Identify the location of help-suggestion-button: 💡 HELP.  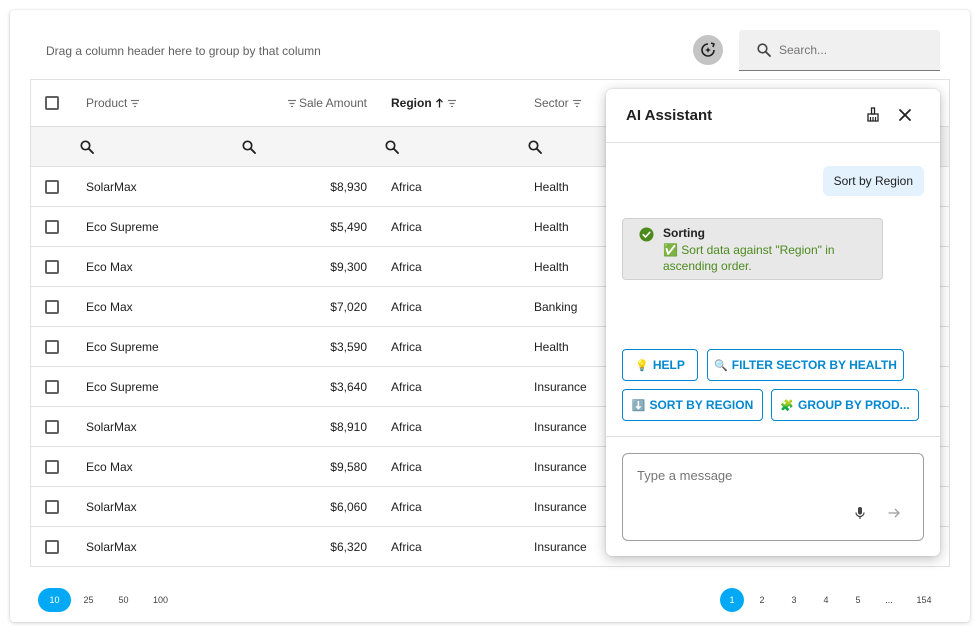
(660, 365).